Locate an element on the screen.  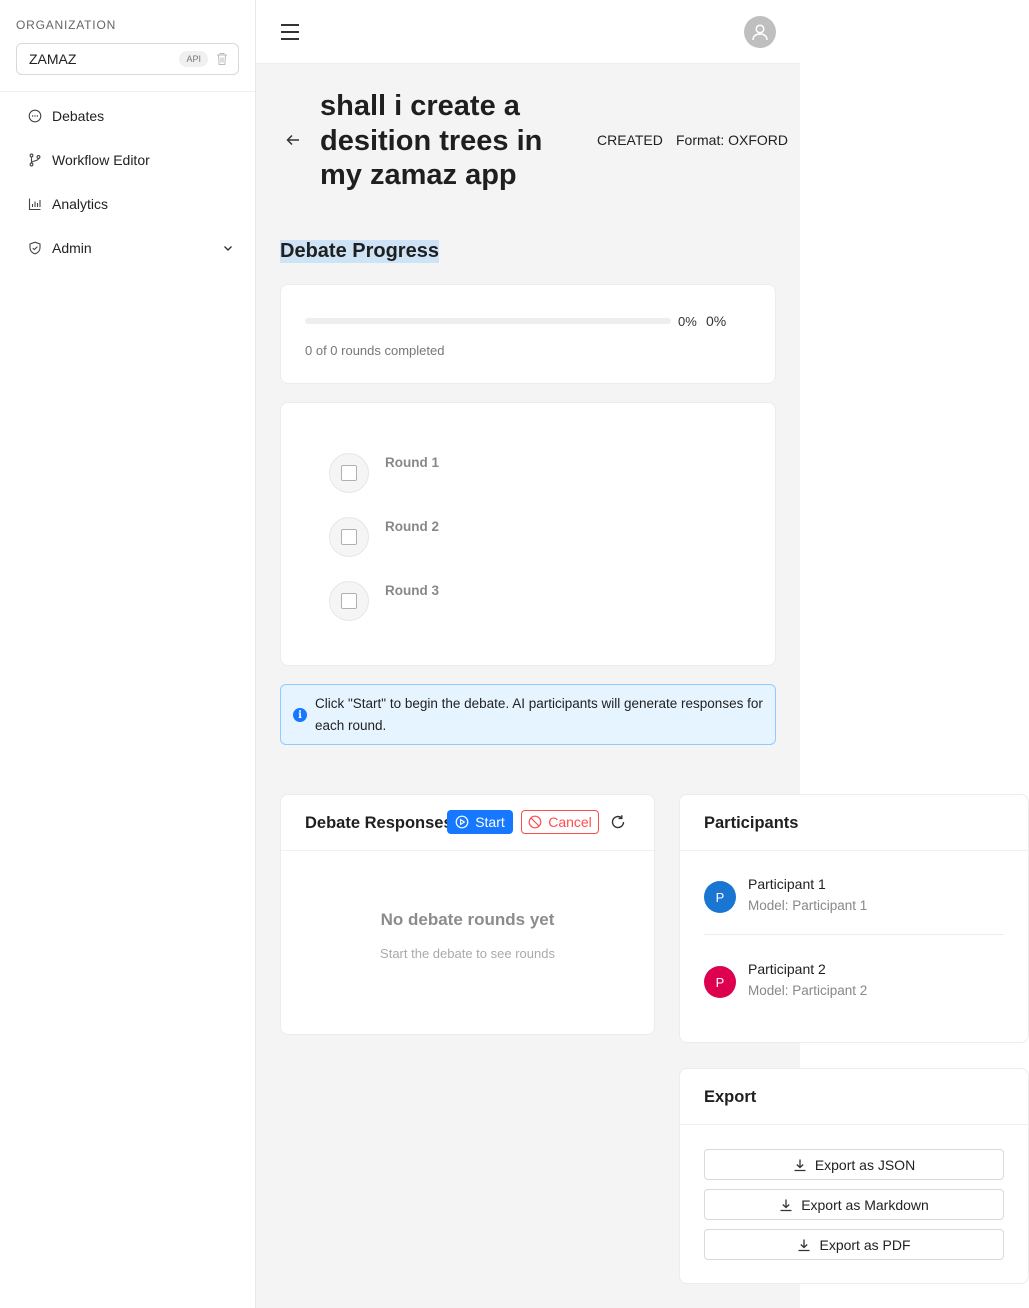
round-step: Round 2 is located at coordinates (479, 537).